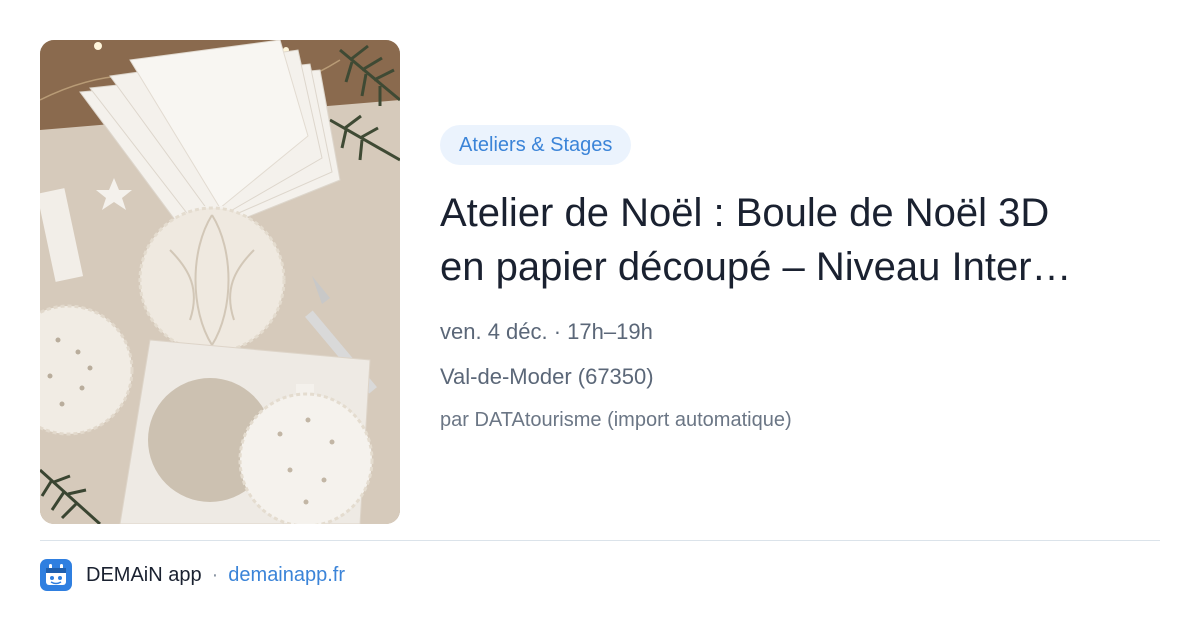 Image resolution: width=1200 pixels, height=630 pixels. What do you see at coordinates (144, 575) in the screenshot?
I see `app-name: DEMAiN app` at bounding box center [144, 575].